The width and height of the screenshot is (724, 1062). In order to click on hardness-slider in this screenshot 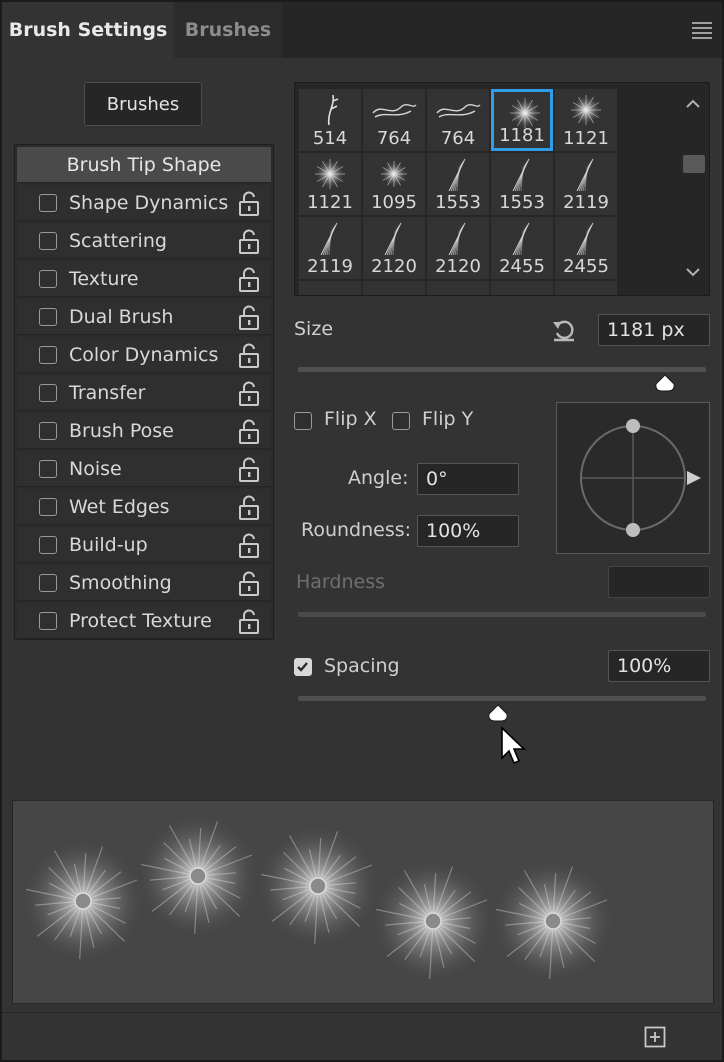, I will do `click(502, 614)`.